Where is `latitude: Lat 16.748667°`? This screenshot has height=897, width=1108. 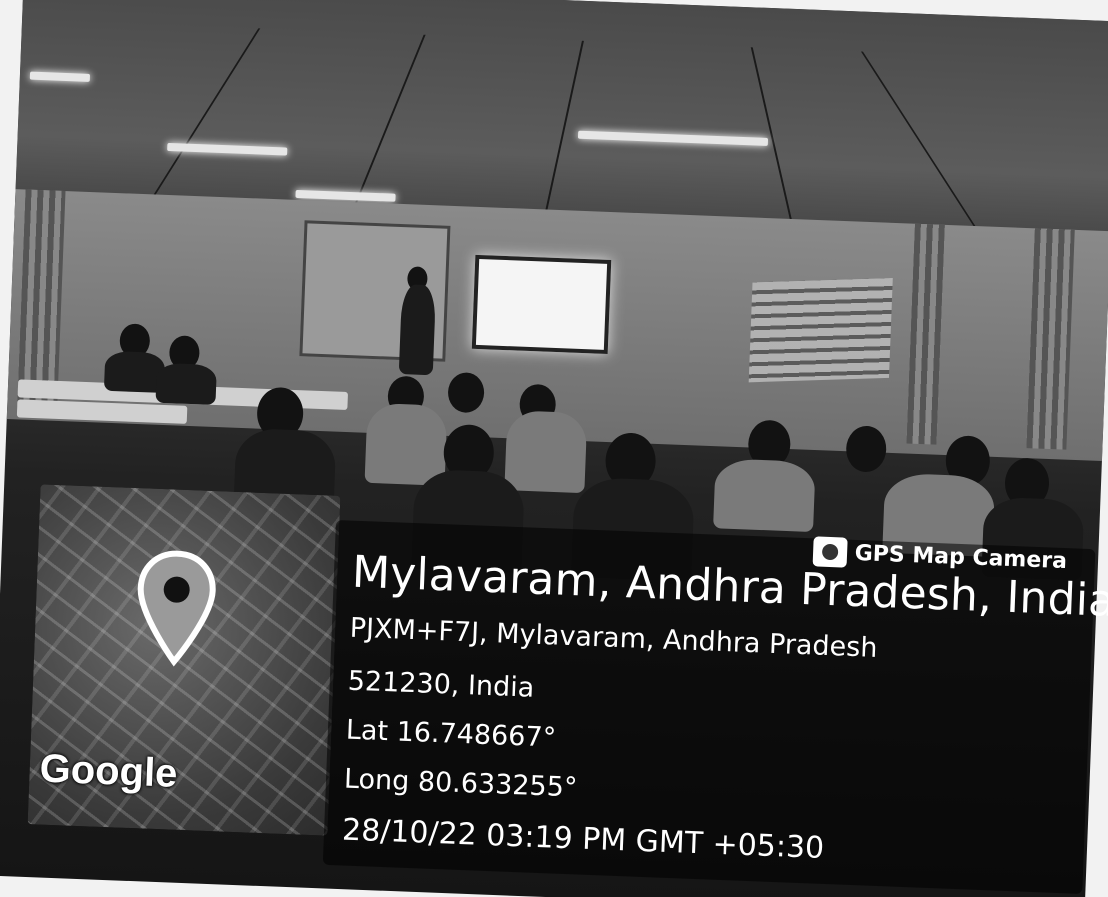
latitude: Lat 16.748667° is located at coordinates (451, 734).